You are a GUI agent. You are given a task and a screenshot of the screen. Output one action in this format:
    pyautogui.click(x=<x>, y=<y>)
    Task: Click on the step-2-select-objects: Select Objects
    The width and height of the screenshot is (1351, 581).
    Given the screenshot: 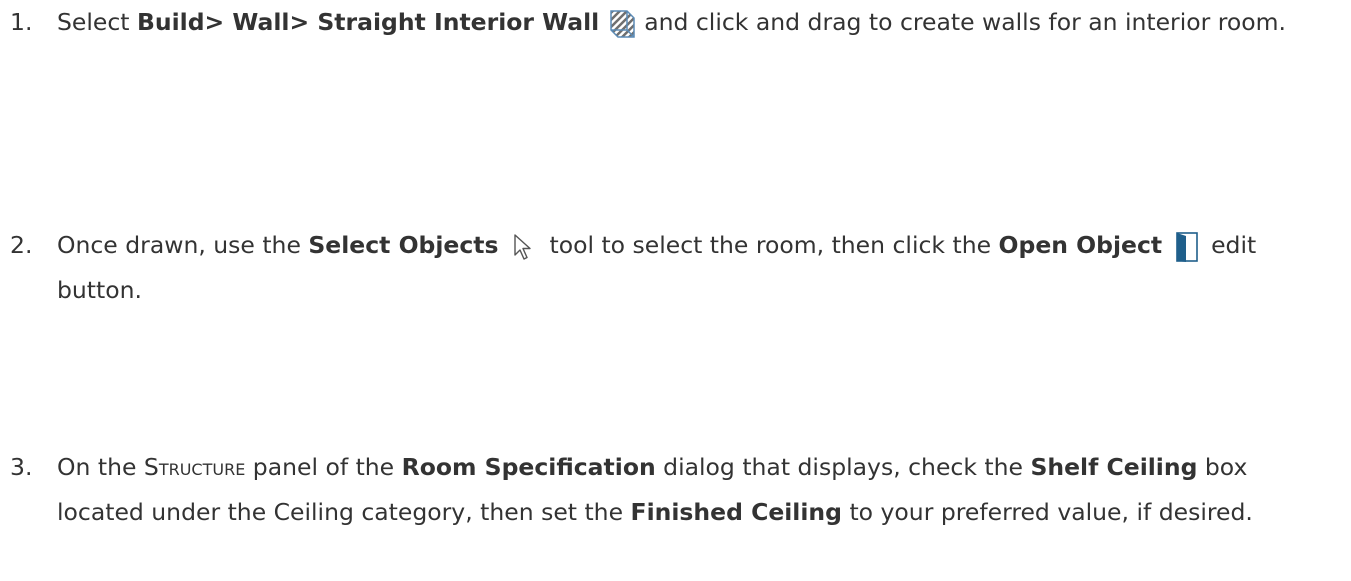 What is the action you would take?
    pyautogui.click(x=403, y=245)
    